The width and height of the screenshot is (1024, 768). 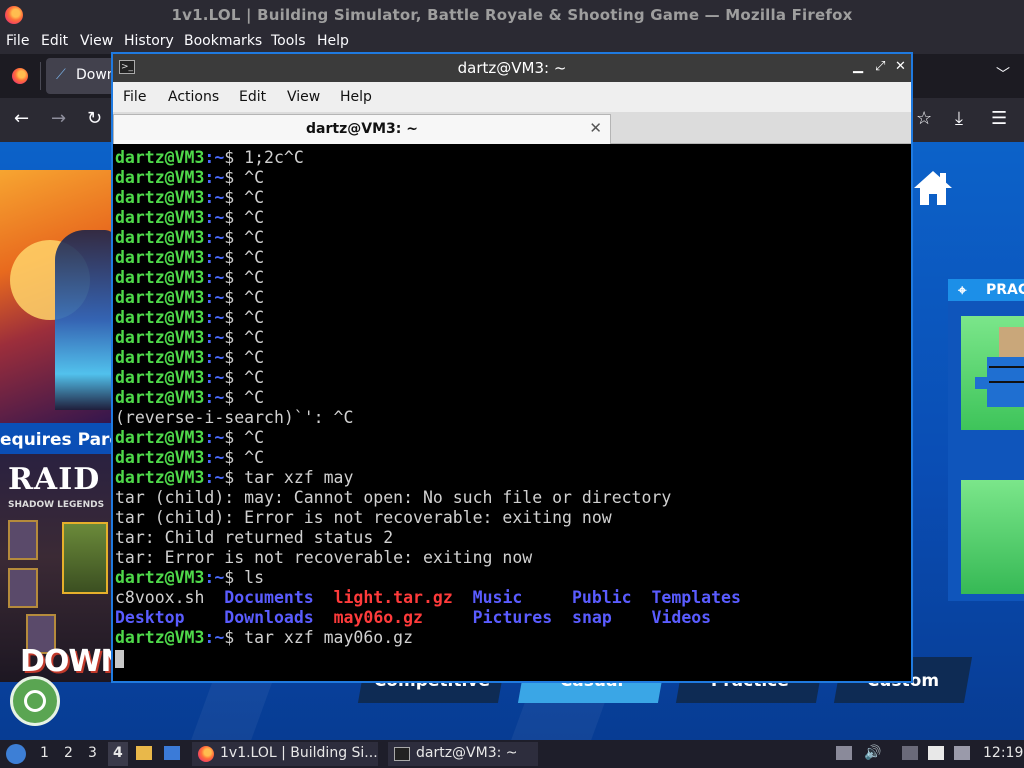 I want to click on browser-tab: ⟋ Down, so click(x=81, y=76).